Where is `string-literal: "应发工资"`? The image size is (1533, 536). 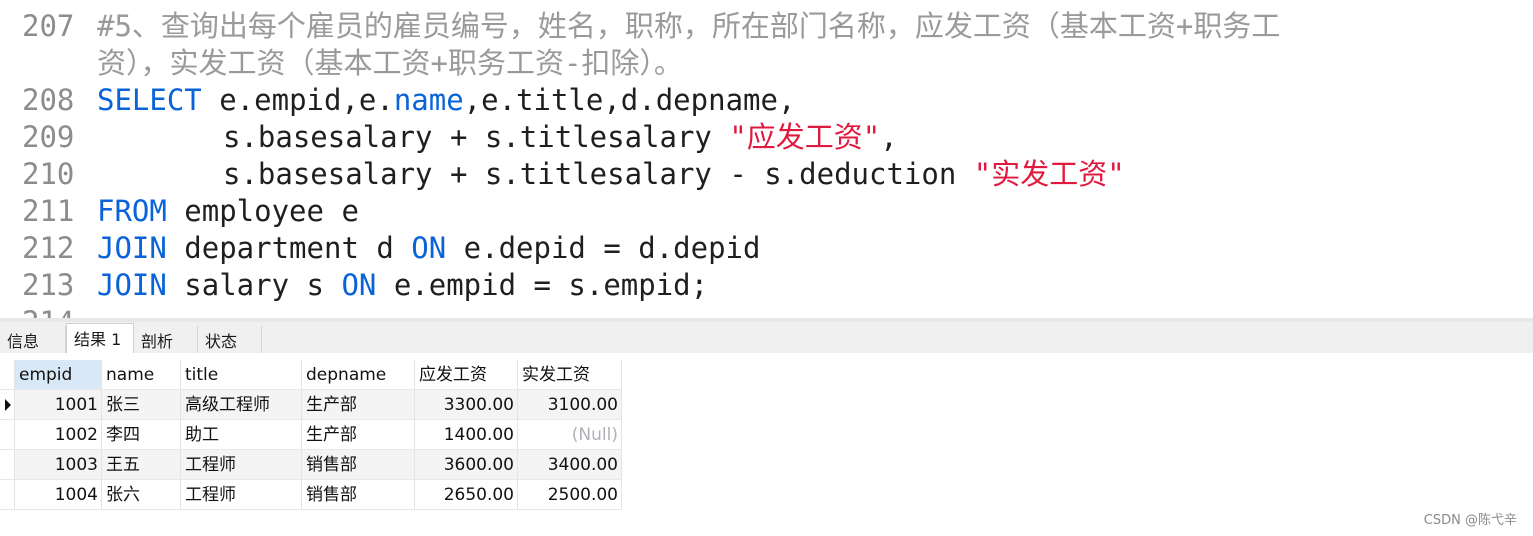 string-literal: "应发工资" is located at coordinates (805, 137).